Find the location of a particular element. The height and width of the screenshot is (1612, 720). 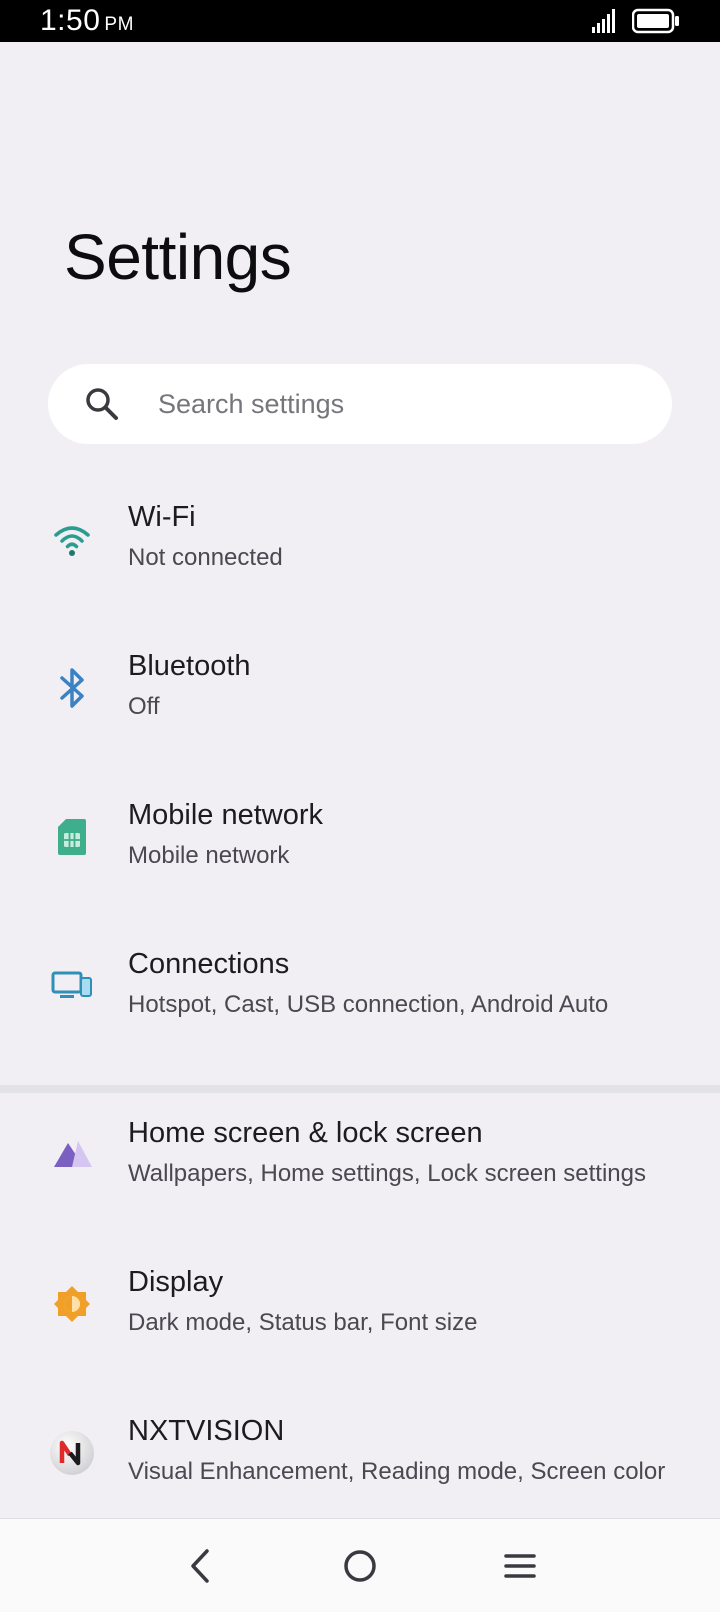

settings-item-title: Home screen & lock screen is located at coordinates (305, 1133).